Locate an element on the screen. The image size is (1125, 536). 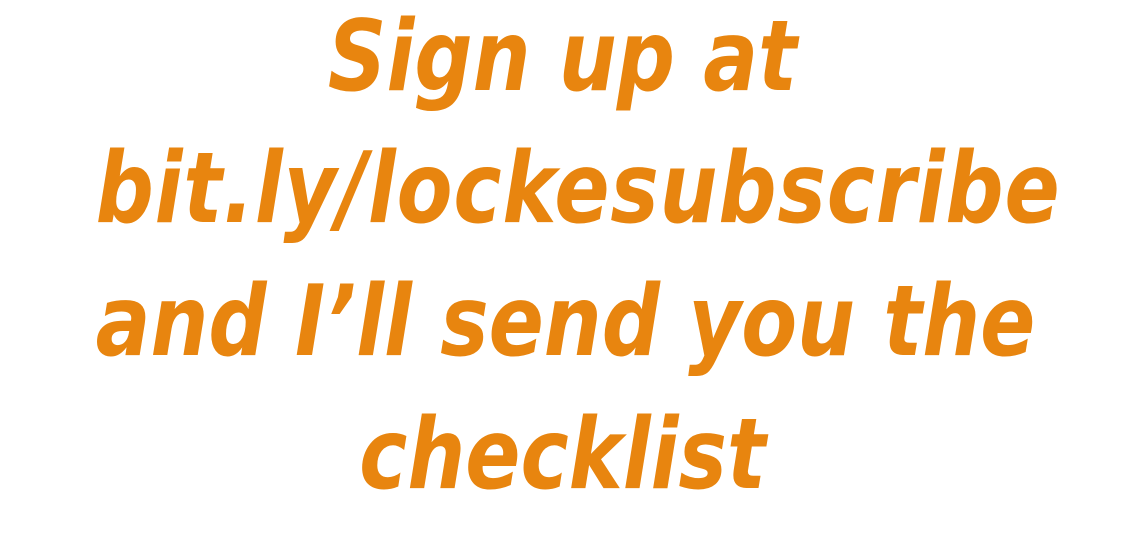
message-line-1: Sign up at is located at coordinates (562, 57).